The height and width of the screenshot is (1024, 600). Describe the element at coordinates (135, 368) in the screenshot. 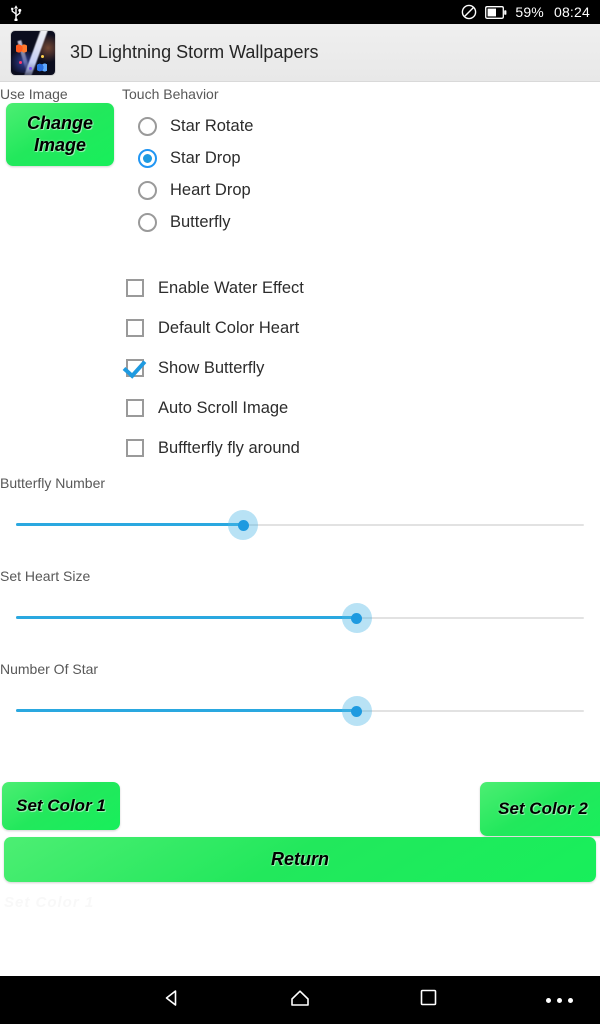

I see `checkbox-icon-checked` at that location.